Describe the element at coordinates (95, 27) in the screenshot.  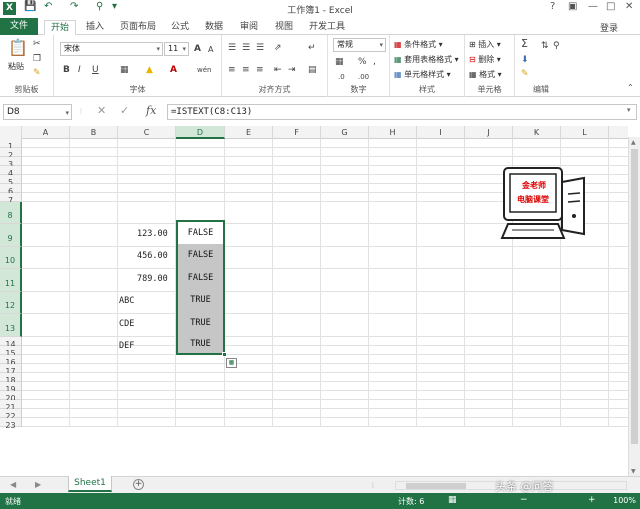
I see `tab-insert: 插入` at that location.